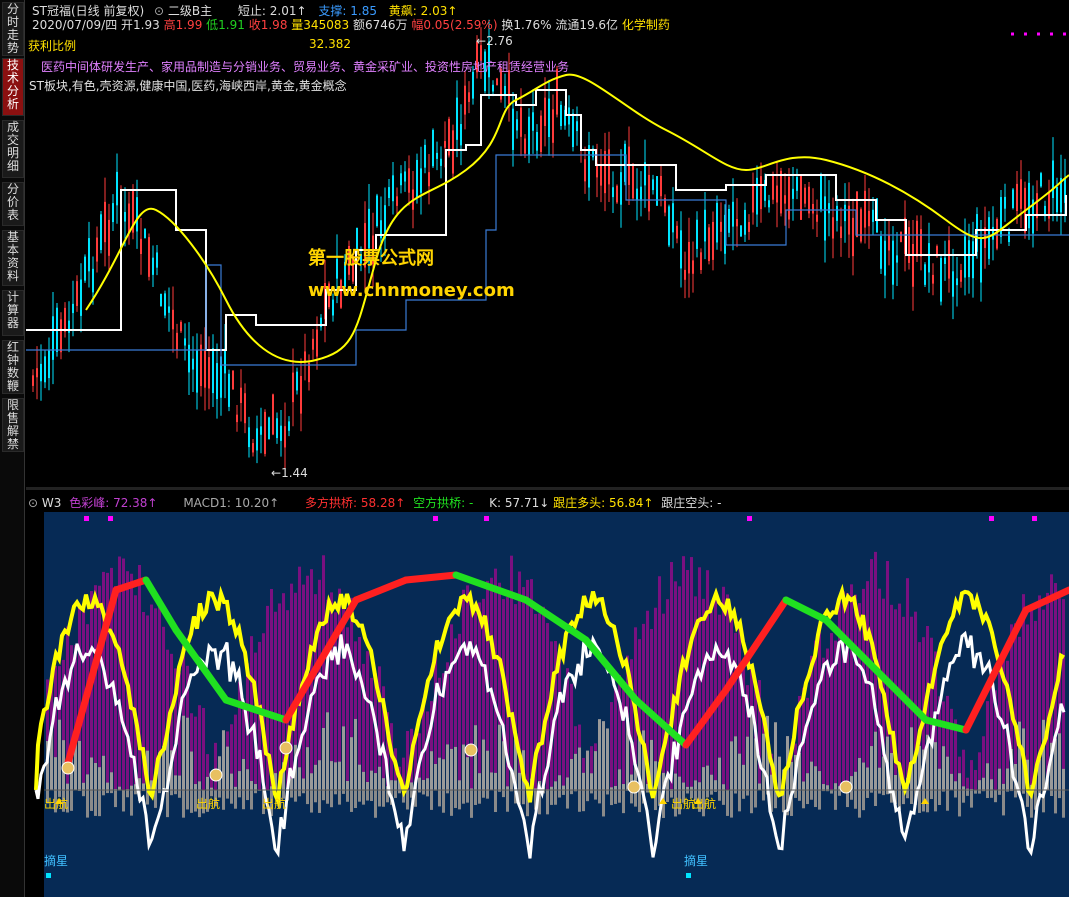  What do you see at coordinates (13, 258) in the screenshot?
I see `sidebar-tab-4: 基本资料` at bounding box center [13, 258].